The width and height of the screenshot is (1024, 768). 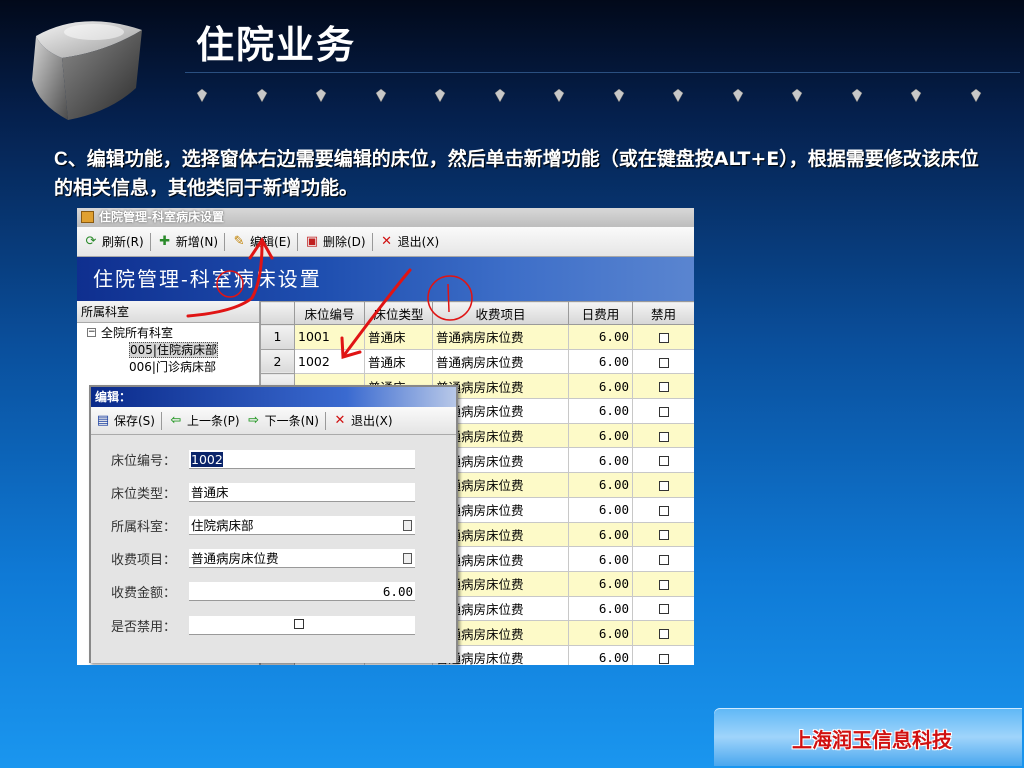 I want to click on department-tree: − 全院所有科室 005|住院病床部 006|门诊病床部, so click(x=168, y=349).